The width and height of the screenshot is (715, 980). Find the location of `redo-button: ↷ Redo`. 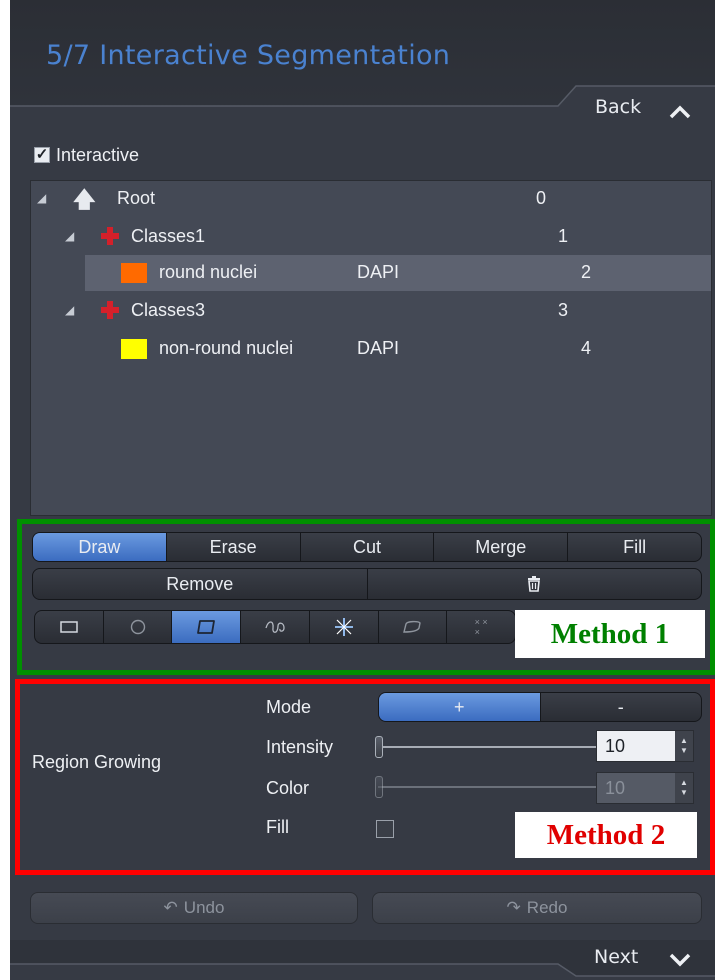

redo-button: ↷ Redo is located at coordinates (537, 908).